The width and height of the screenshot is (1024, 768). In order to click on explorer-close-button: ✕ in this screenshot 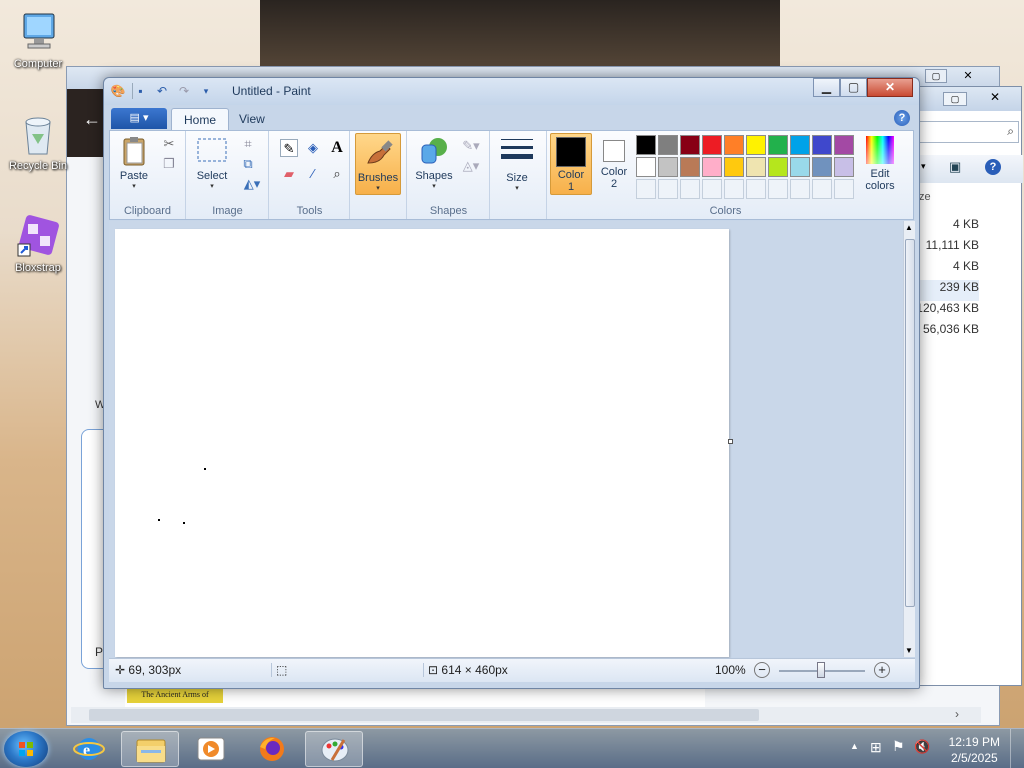, I will do `click(968, 76)`.